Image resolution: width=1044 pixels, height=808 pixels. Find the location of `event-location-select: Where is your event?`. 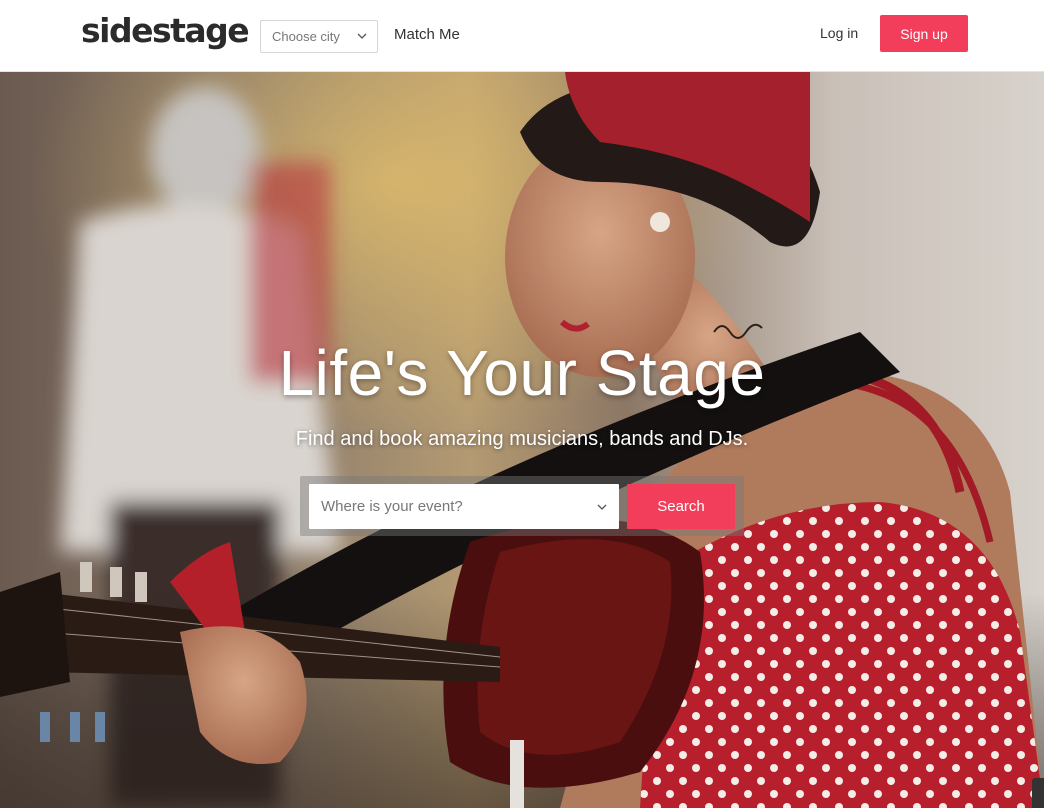

event-location-select: Where is your event? is located at coordinates (464, 506).